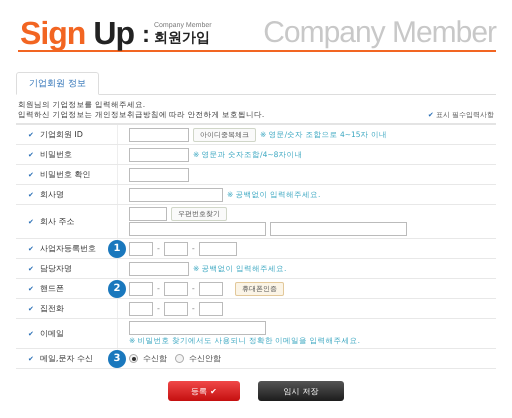 Image resolution: width=512 pixels, height=418 pixels. What do you see at coordinates (52, 288) in the screenshot?
I see `field-label: 핸드폰` at bounding box center [52, 288].